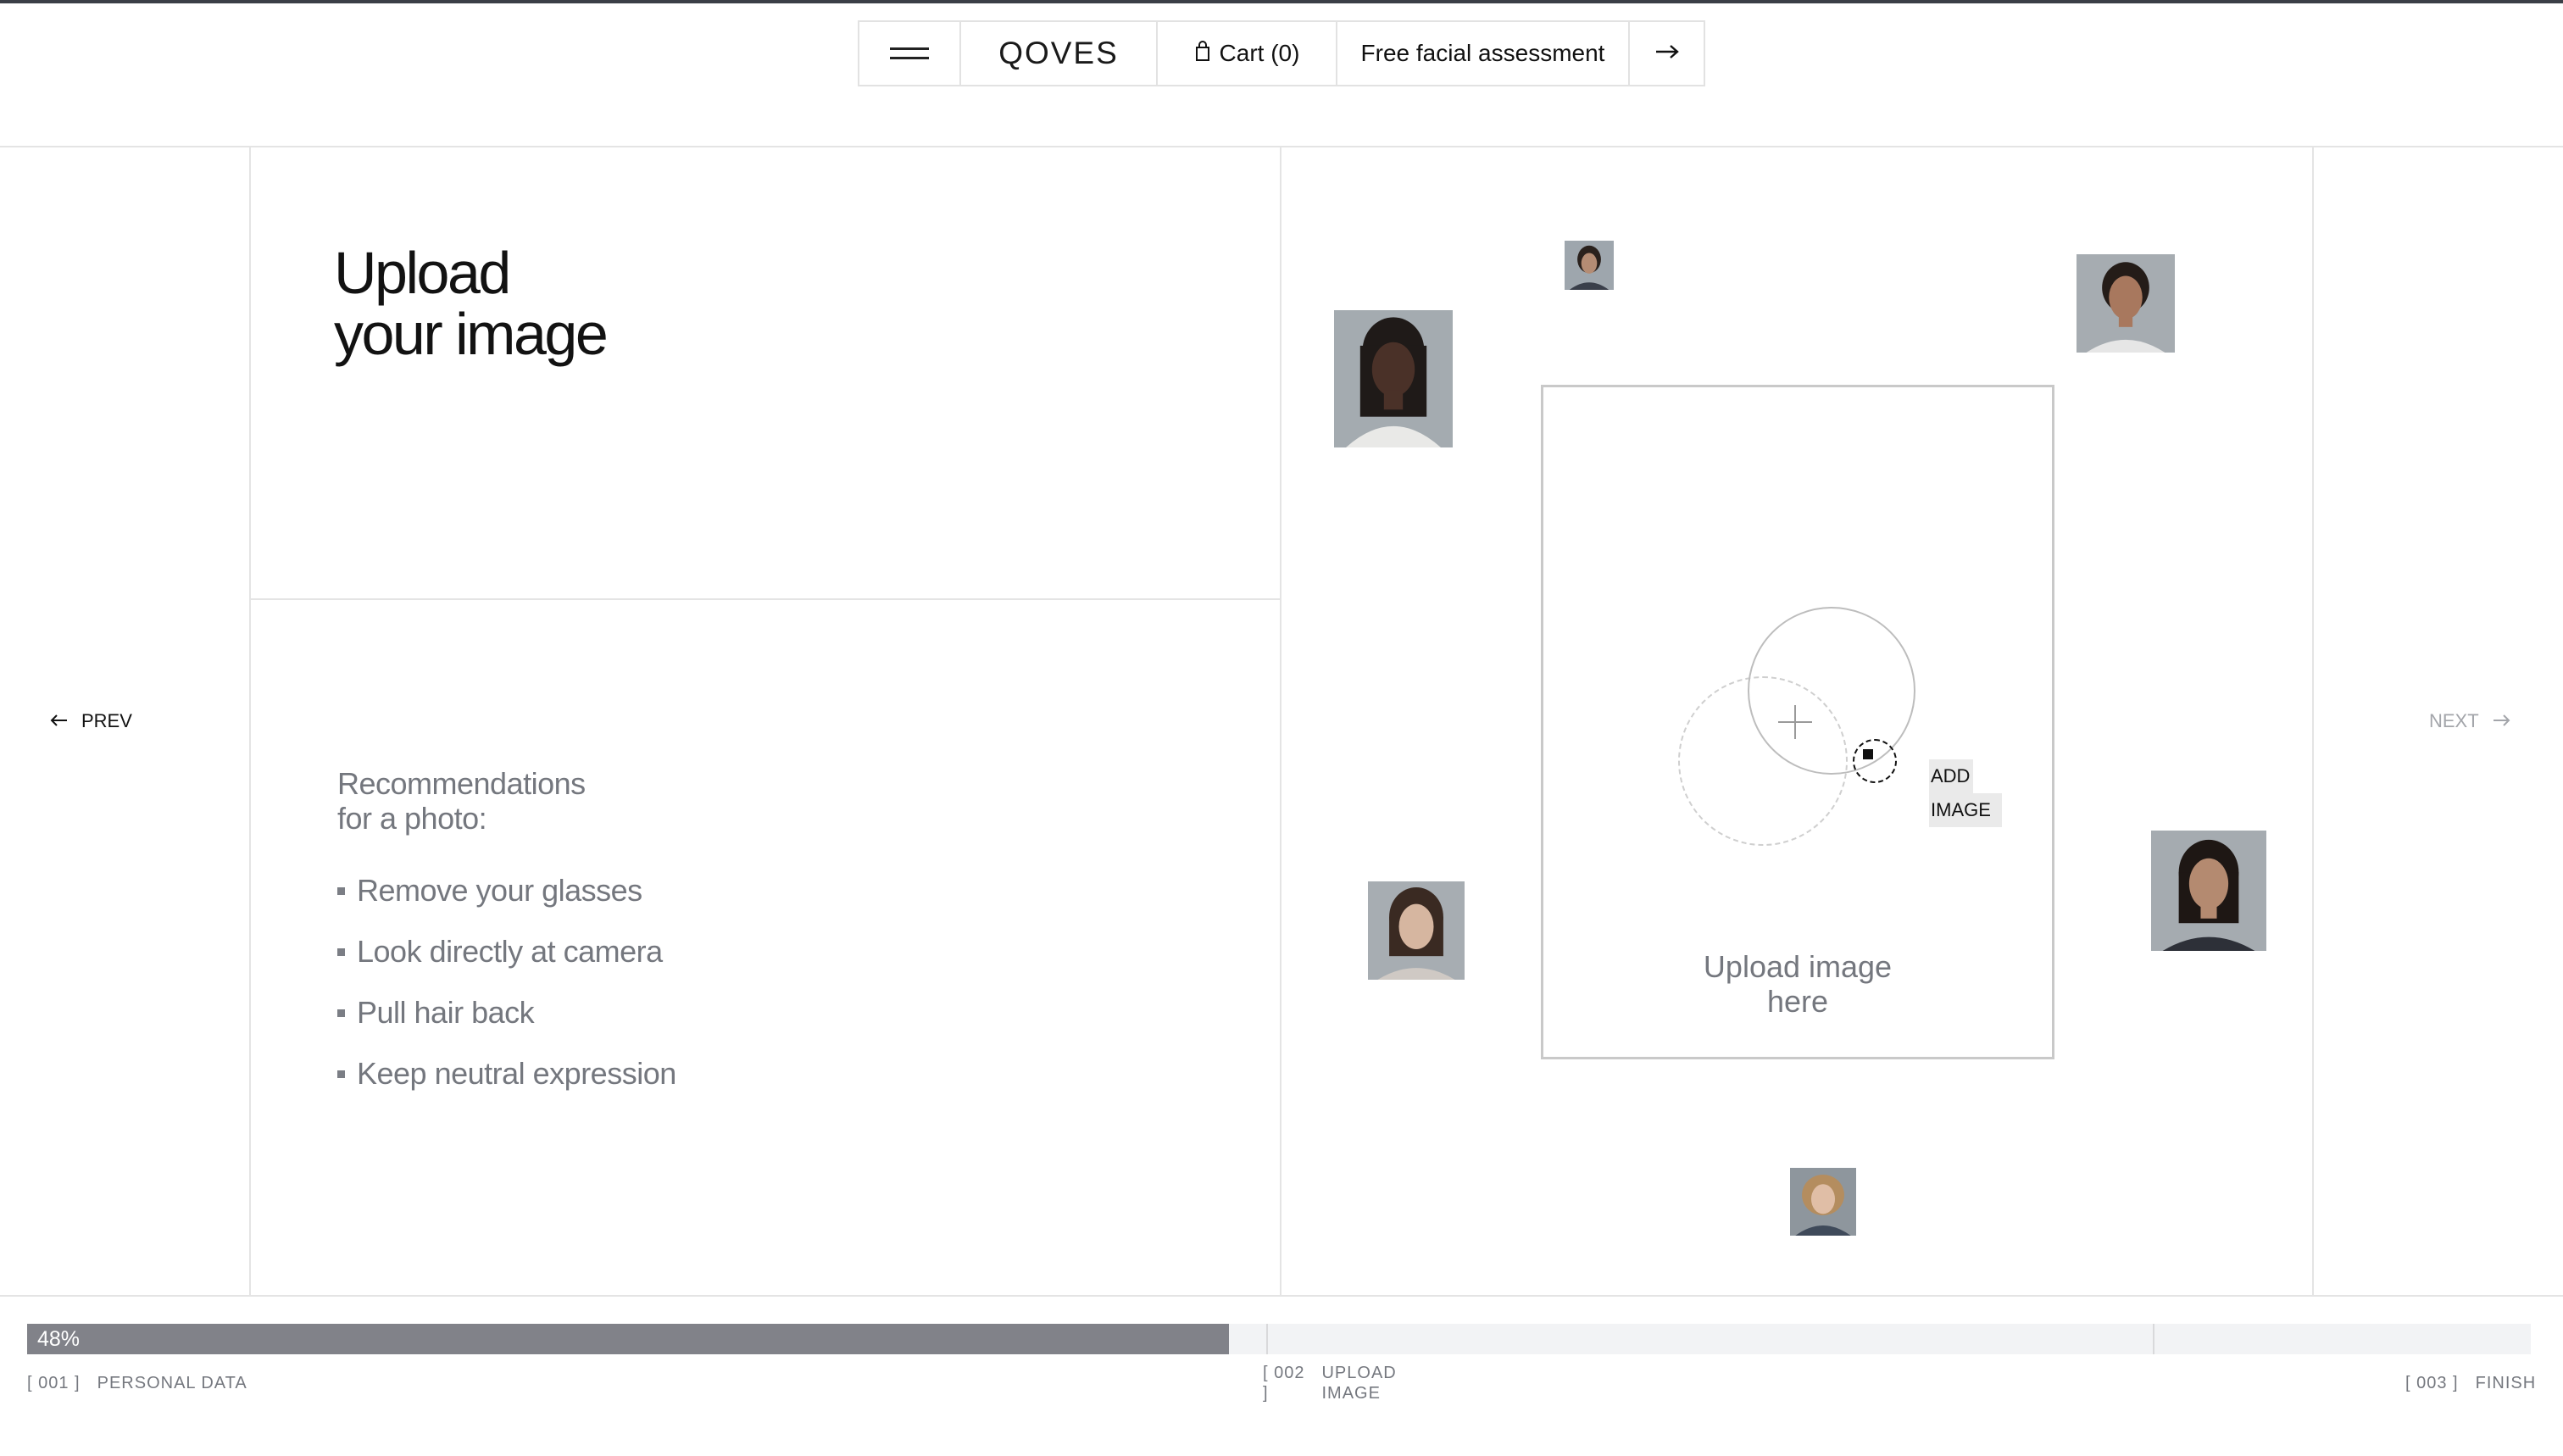  I want to click on cart-label: Cart (0), so click(1259, 53).